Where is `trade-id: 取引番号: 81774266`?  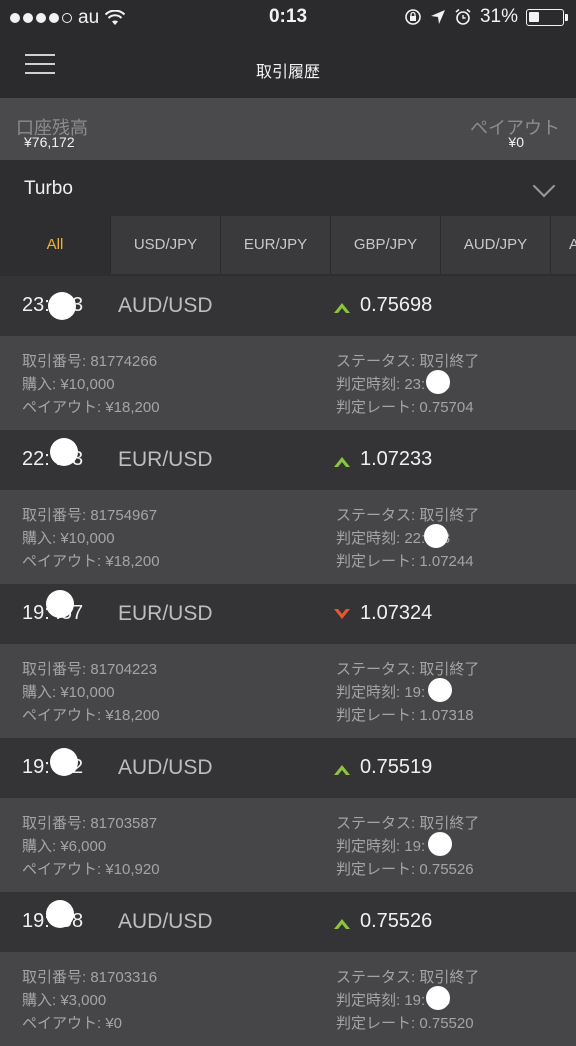
trade-id: 取引番号: 81774266 is located at coordinates (90, 361).